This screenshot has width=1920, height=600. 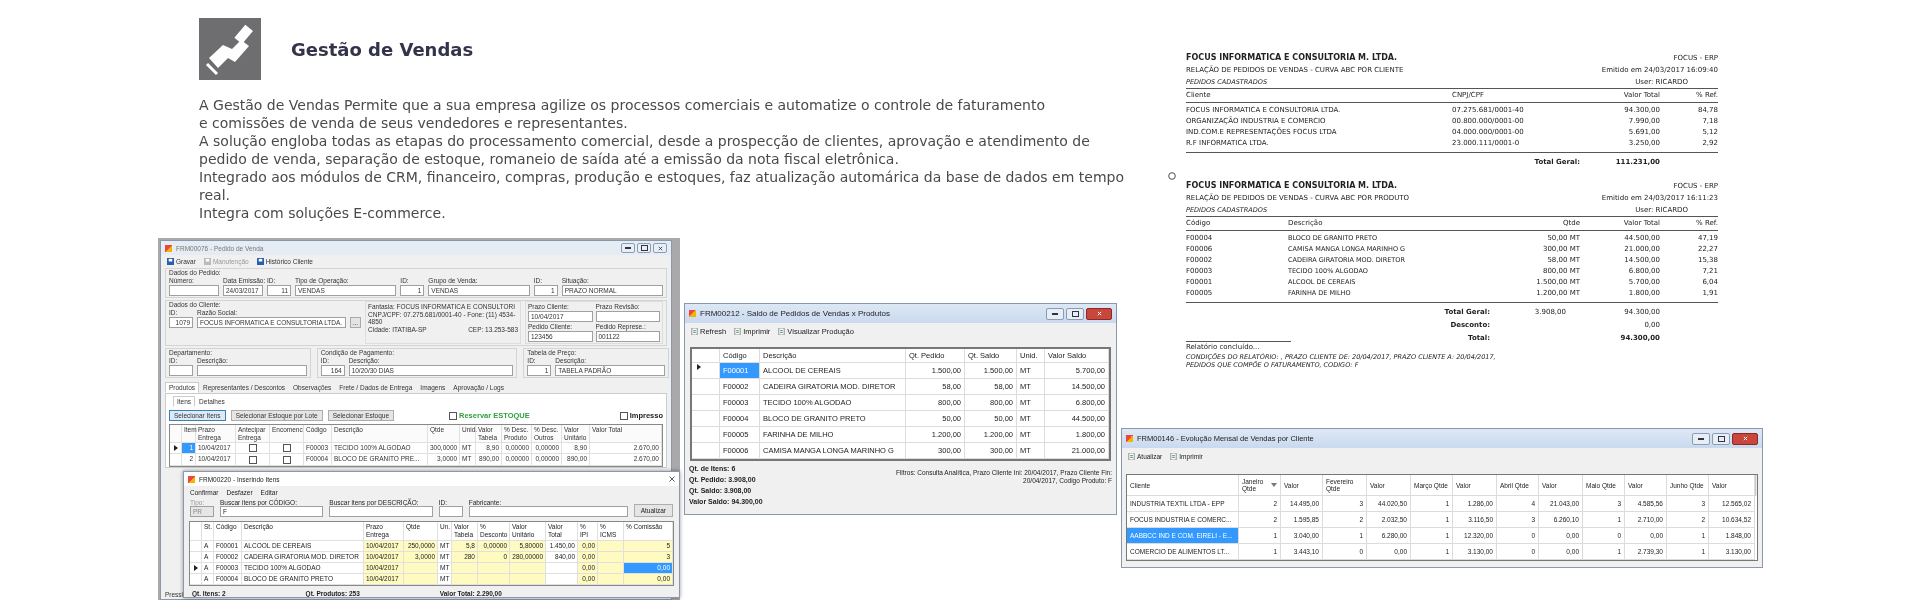 I want to click on intro-text: Integra com soluções E-commerce., so click(x=322, y=213).